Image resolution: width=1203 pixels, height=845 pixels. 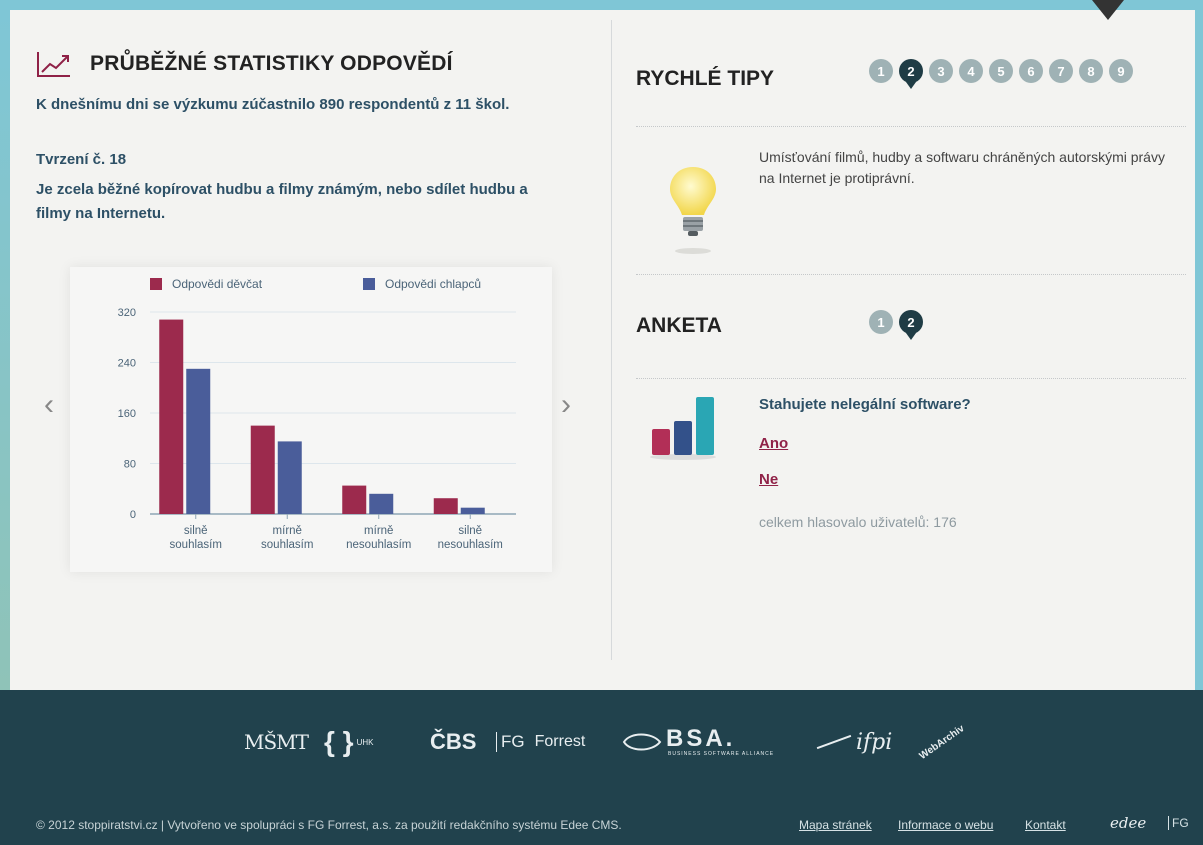 What do you see at coordinates (1061, 71) in the screenshot?
I see `tips-page-7: 7` at bounding box center [1061, 71].